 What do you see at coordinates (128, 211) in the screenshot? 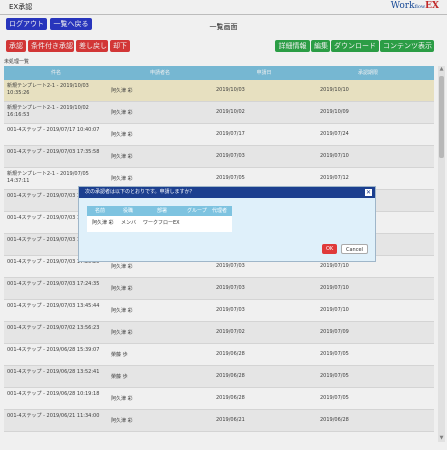
I see `header-role: 役職` at bounding box center [128, 211].